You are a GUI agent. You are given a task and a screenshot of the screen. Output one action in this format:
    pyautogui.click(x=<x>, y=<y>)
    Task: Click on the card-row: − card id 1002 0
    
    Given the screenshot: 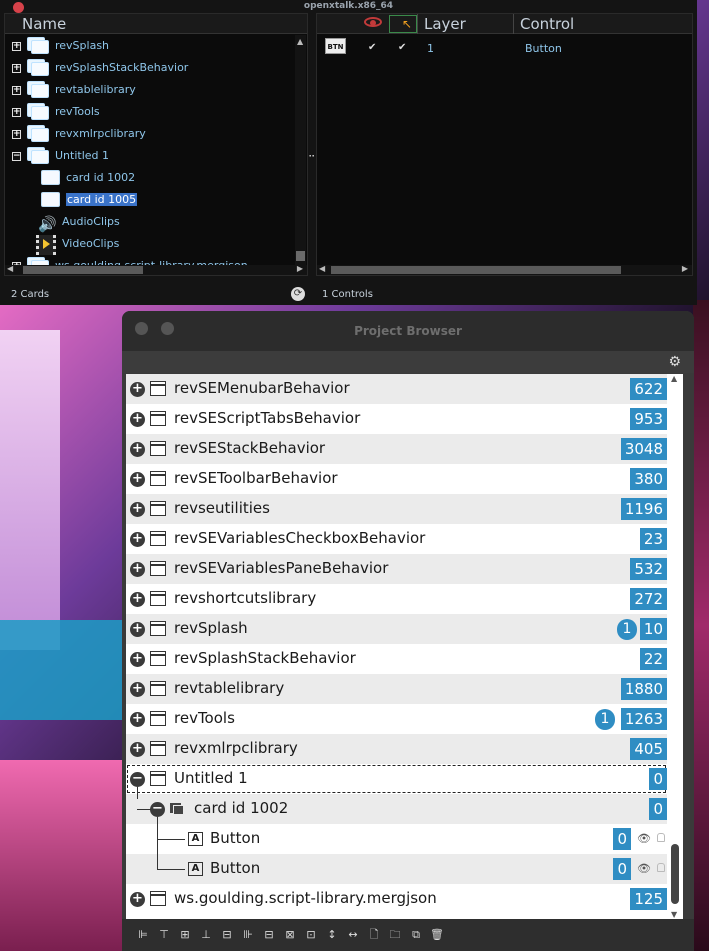 What is the action you would take?
    pyautogui.click(x=396, y=809)
    